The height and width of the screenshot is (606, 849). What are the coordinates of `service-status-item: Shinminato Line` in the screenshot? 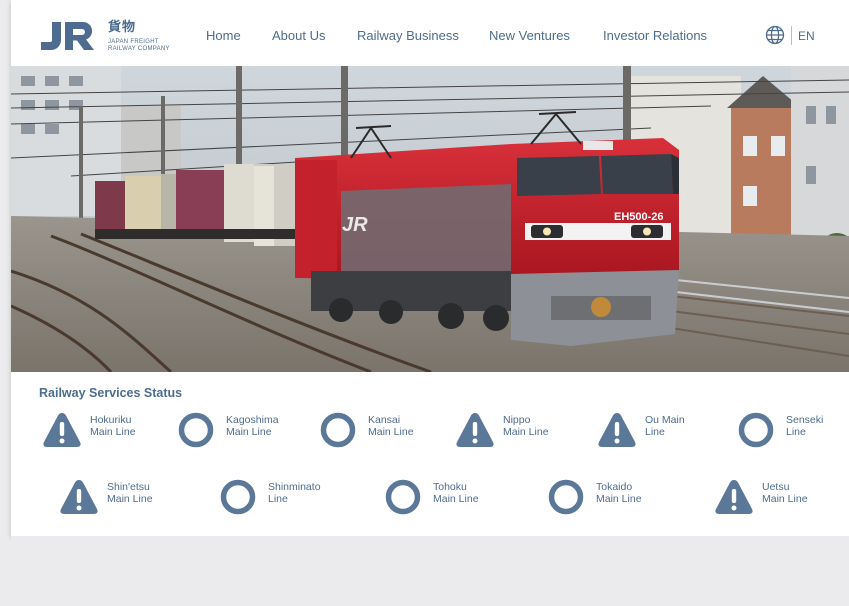 It's located at (295, 498).